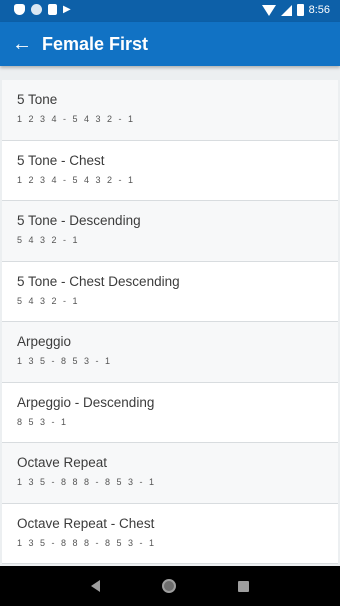  What do you see at coordinates (19, 9) in the screenshot?
I see `shield-icon` at bounding box center [19, 9].